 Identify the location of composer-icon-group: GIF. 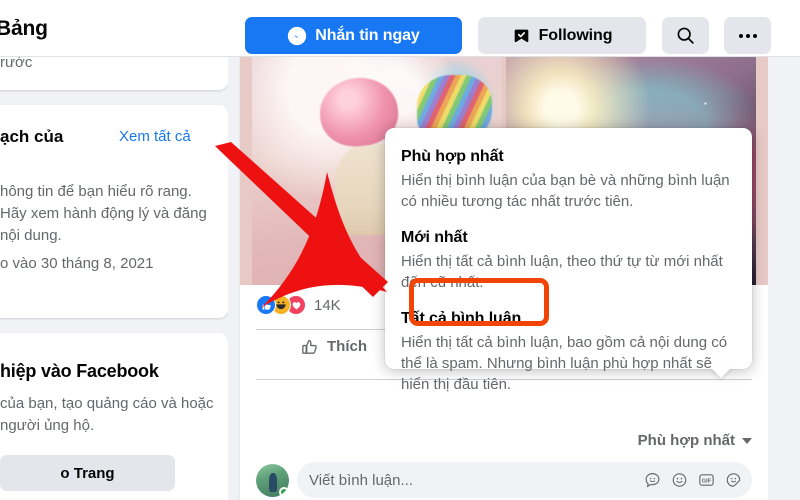
(693, 480).